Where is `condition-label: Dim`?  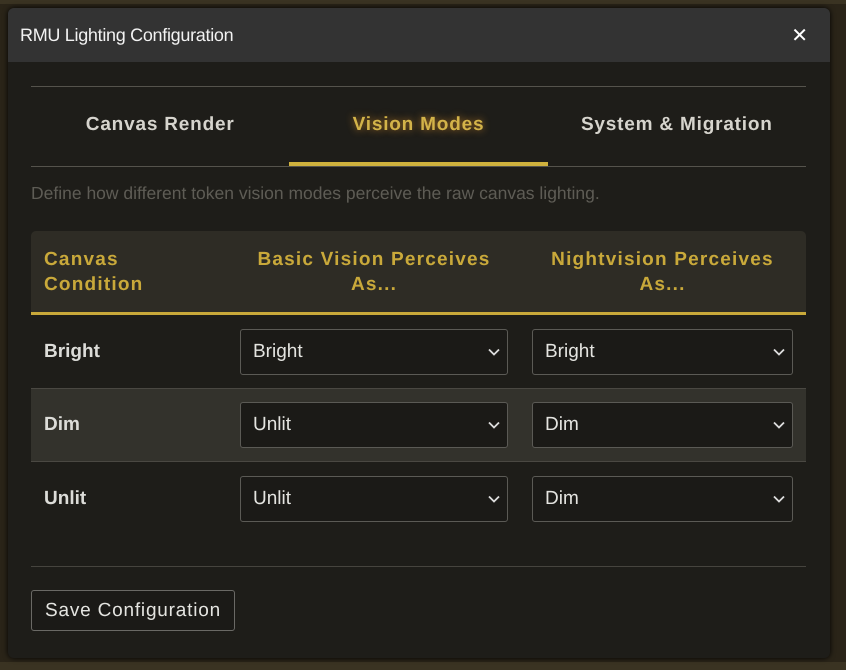 condition-label: Dim is located at coordinates (62, 424).